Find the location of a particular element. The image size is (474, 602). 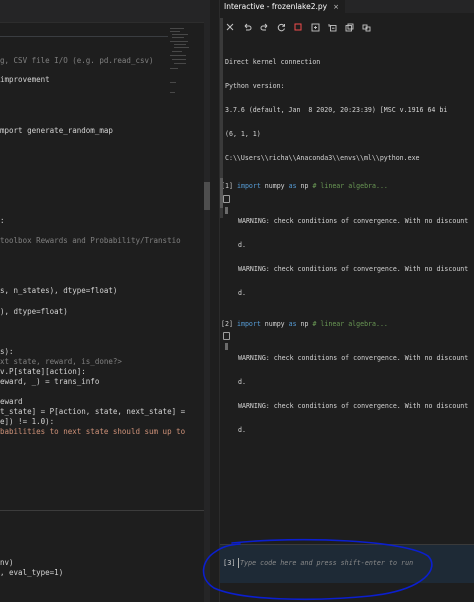

expand-all-icon is located at coordinates (315, 27).